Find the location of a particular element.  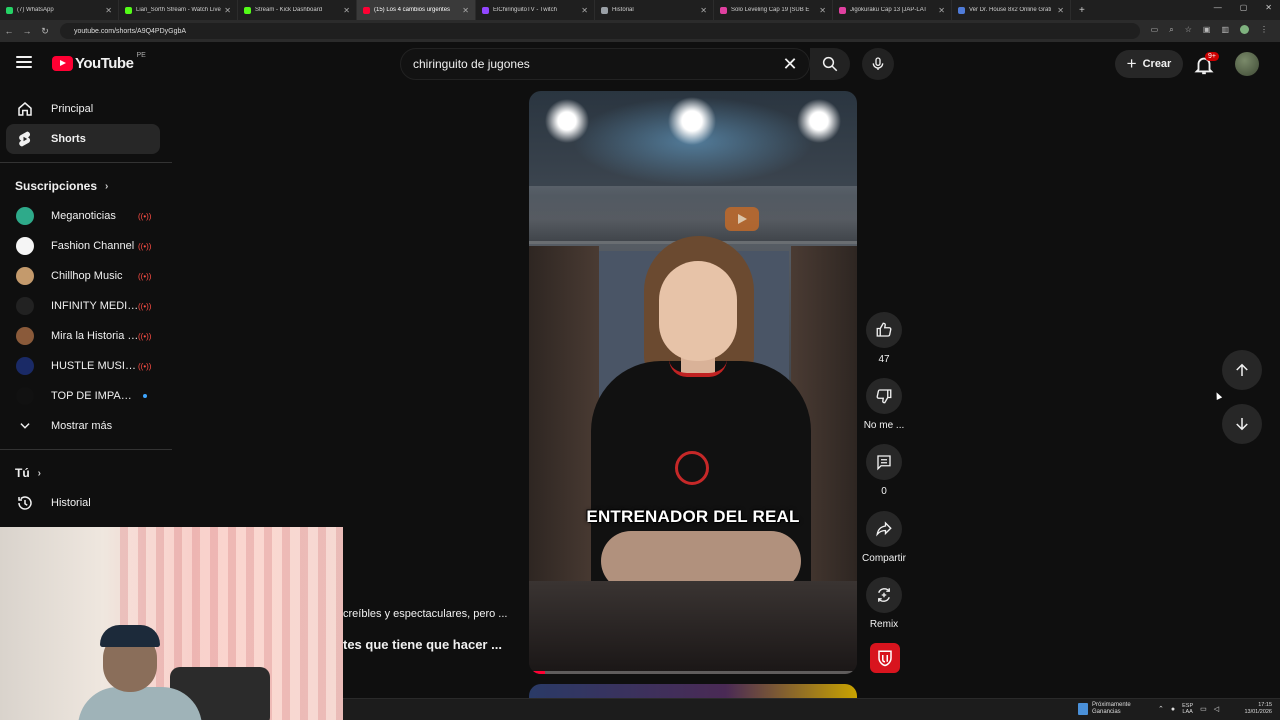

browser-tab: Ver Dr. House 8x2 Online Grati ✕ is located at coordinates (1011, 10).